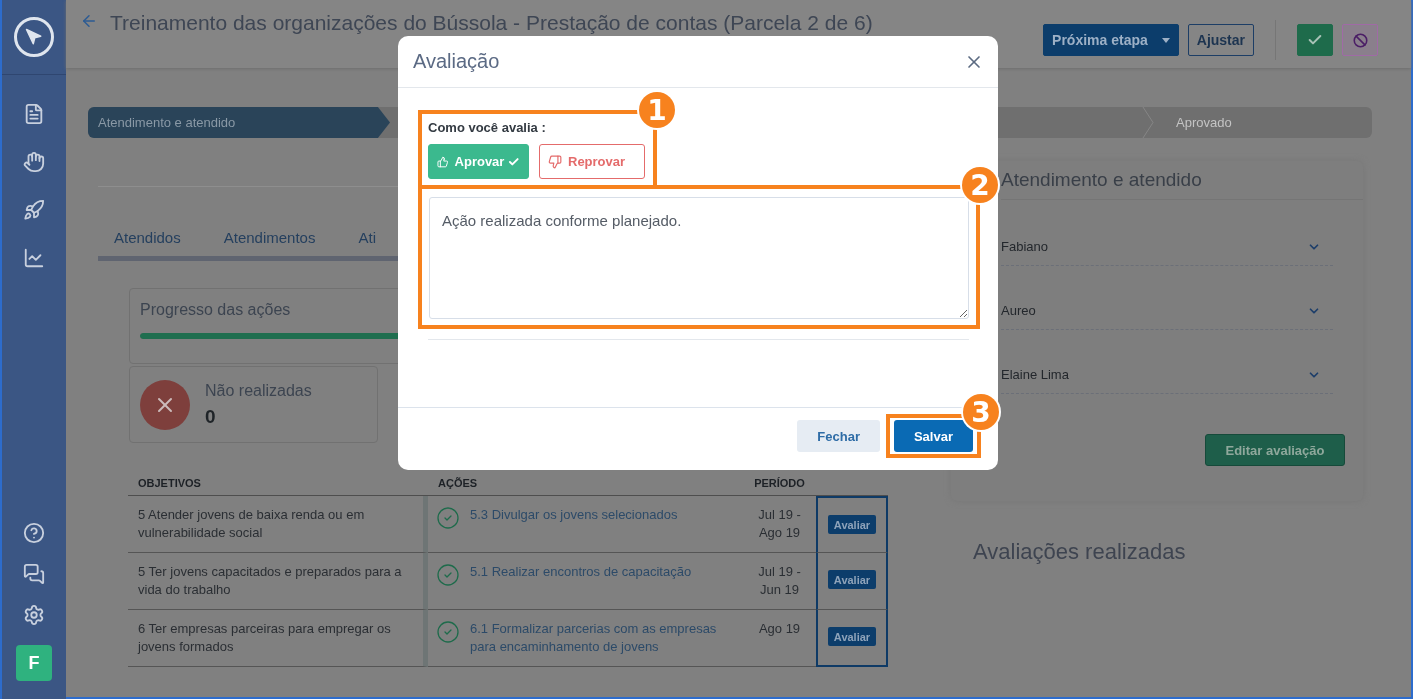 The width and height of the screenshot is (1413, 699). Describe the element at coordinates (980, 185) in the screenshot. I see `annotation-badge: 2` at that location.